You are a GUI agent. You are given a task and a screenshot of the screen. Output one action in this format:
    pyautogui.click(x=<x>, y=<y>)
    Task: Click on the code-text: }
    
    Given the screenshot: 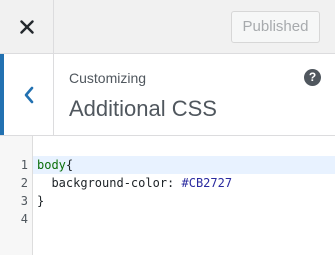 What is the action you would take?
    pyautogui.click(x=40, y=201)
    